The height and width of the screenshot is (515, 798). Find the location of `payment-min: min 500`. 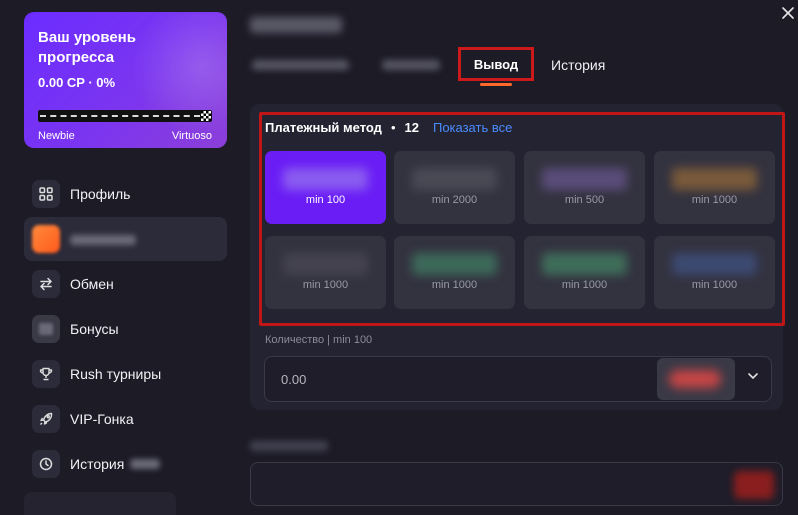

payment-min: min 500 is located at coordinates (584, 200).